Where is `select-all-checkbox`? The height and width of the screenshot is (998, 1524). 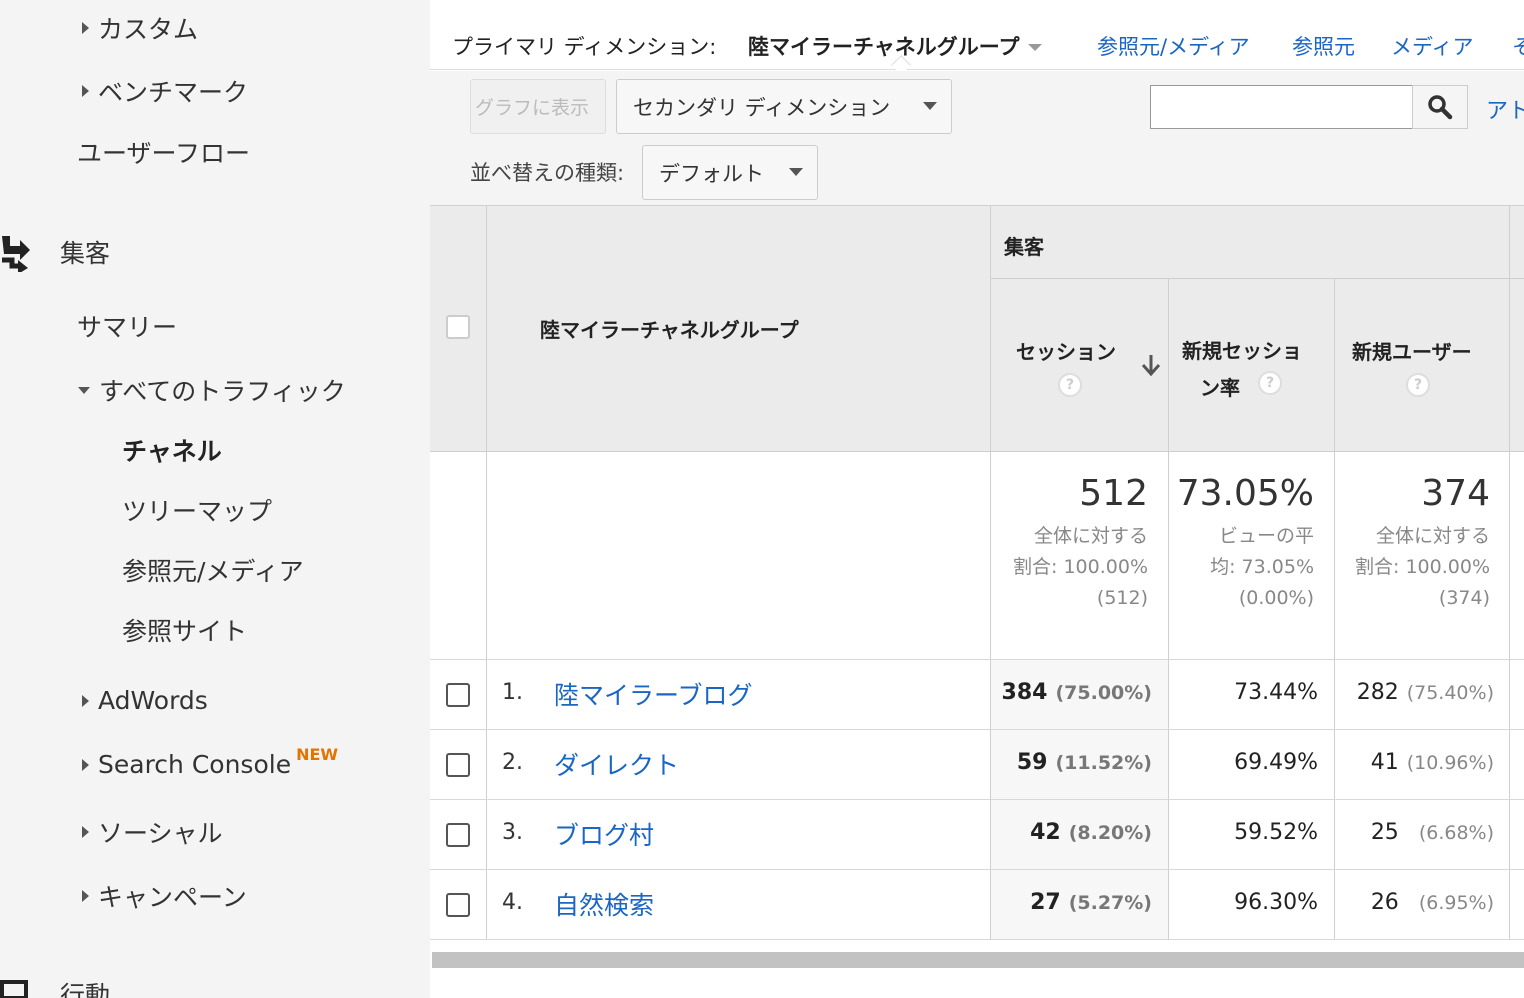
select-all-checkbox is located at coordinates (458, 327).